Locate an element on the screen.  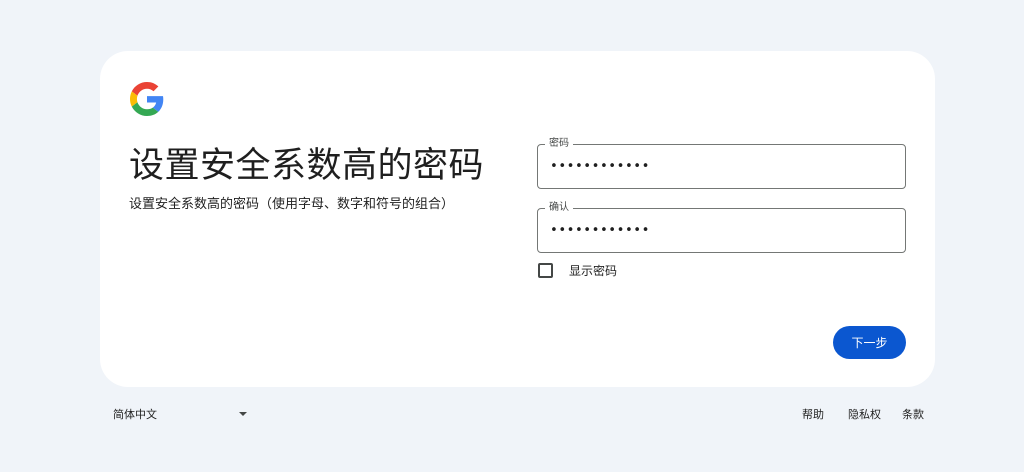
confirm-label: 确认 is located at coordinates (559, 208).